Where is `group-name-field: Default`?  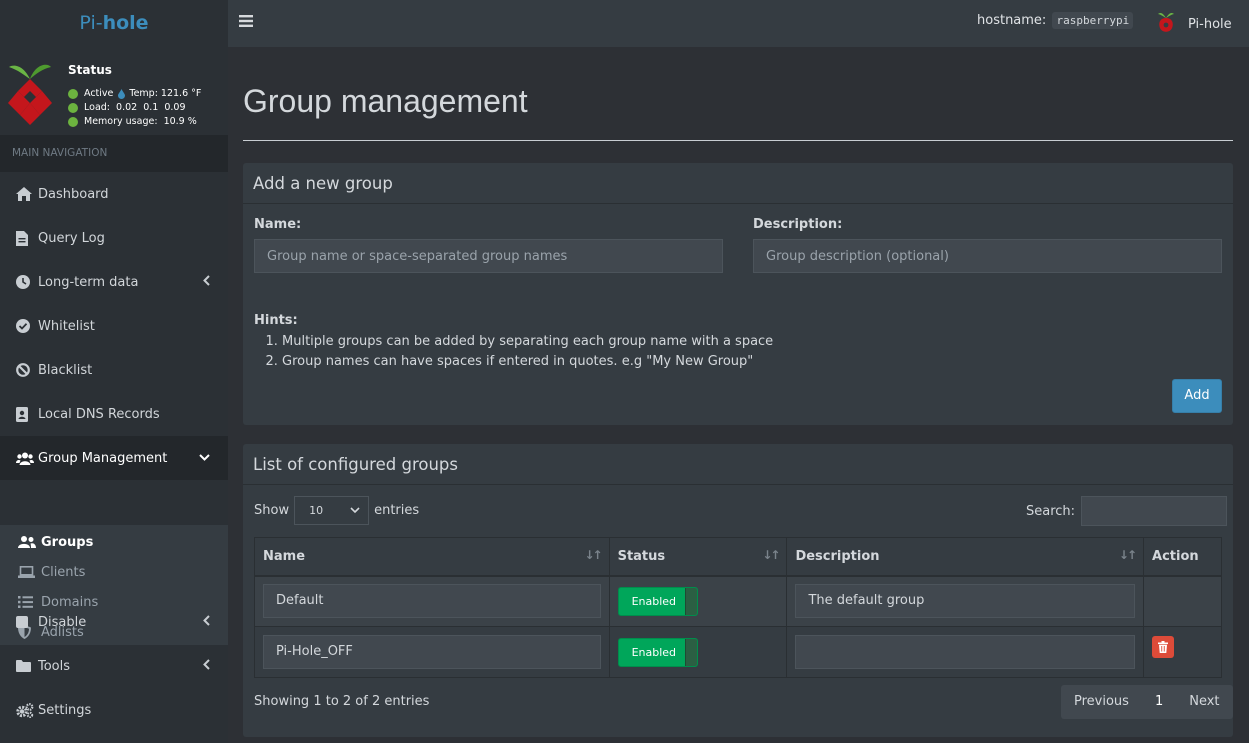
group-name-field: Default is located at coordinates (432, 601).